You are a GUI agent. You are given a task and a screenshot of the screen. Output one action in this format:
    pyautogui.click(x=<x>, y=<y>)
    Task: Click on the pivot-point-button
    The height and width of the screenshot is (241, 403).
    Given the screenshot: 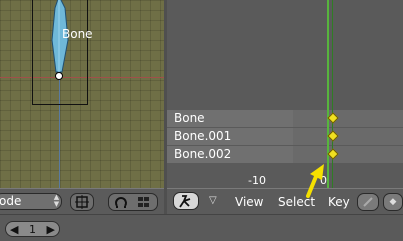 What is the action you would take?
    pyautogui.click(x=82, y=202)
    